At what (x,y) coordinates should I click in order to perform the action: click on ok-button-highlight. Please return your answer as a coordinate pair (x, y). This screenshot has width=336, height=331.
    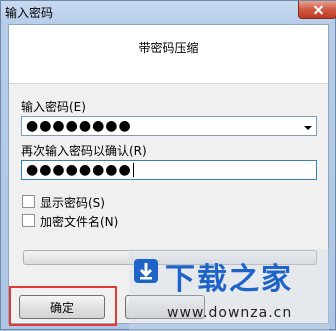
    Looking at the image, I should click on (63, 306).